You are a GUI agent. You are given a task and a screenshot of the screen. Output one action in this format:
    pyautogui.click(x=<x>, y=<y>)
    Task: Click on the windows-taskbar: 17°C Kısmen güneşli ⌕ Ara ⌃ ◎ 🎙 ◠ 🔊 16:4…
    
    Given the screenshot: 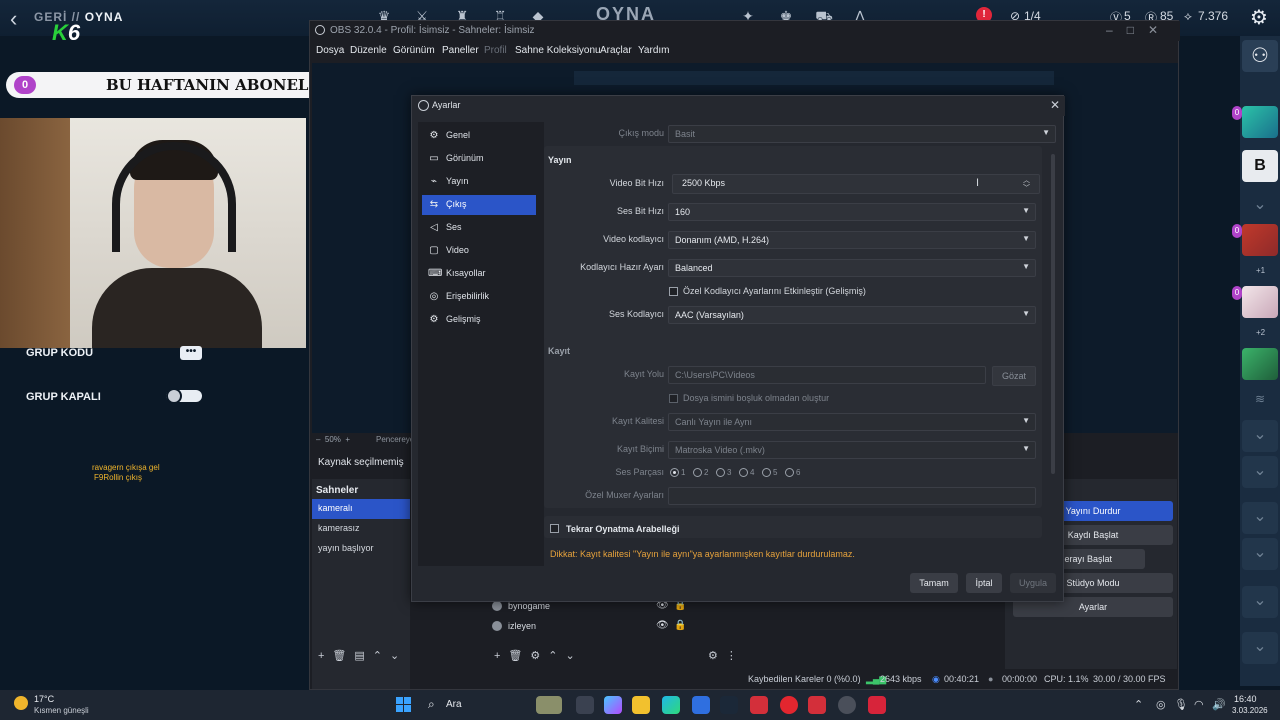 What is the action you would take?
    pyautogui.click(x=640, y=705)
    